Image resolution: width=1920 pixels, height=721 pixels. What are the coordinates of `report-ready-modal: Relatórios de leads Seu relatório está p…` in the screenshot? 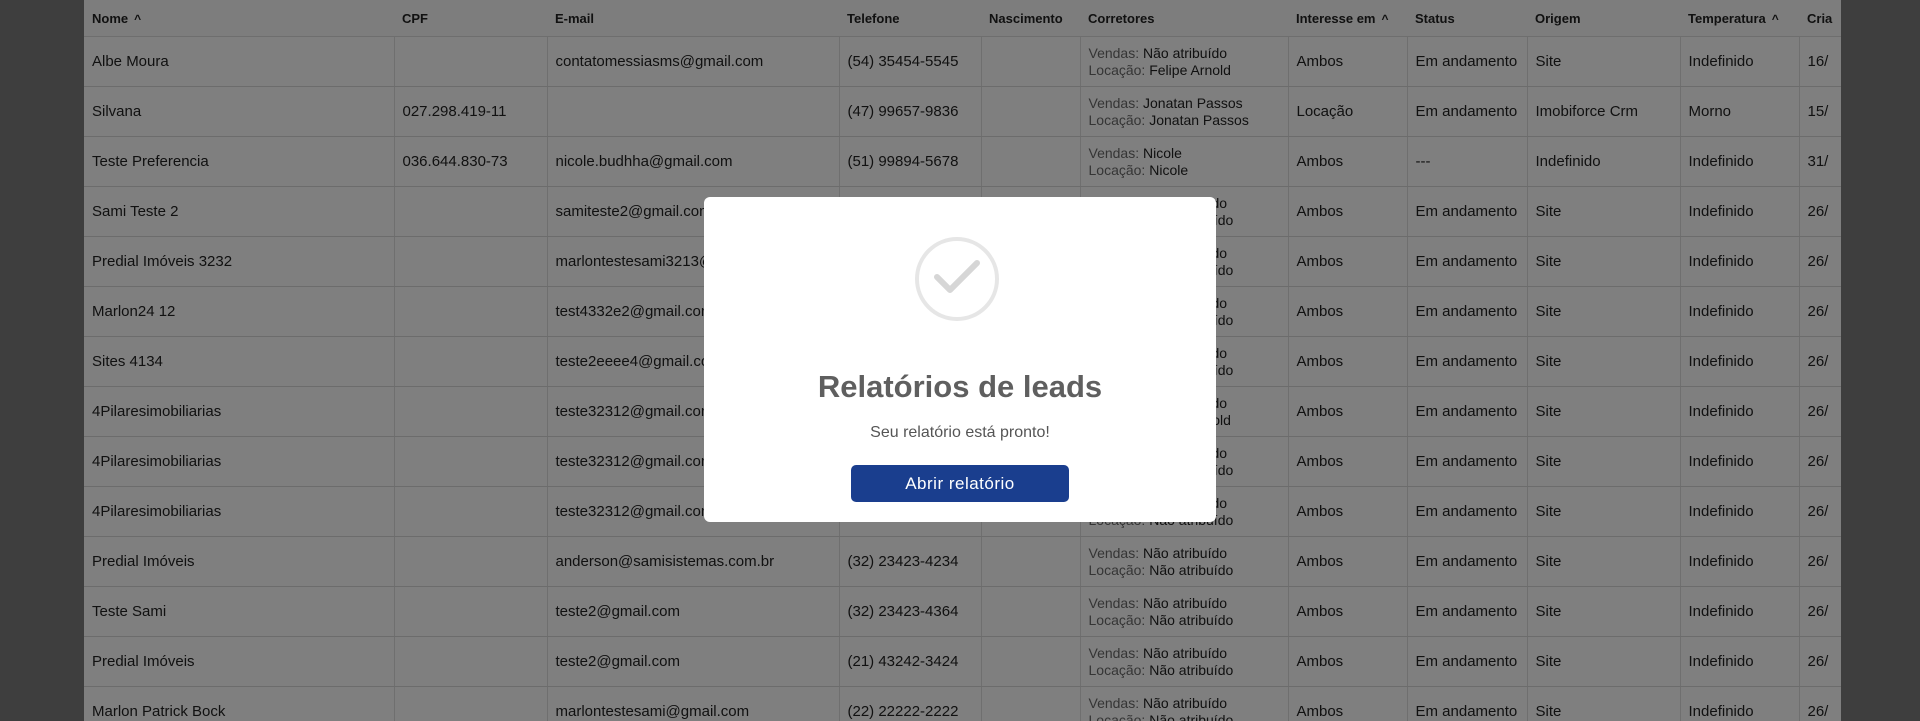 It's located at (960, 359).